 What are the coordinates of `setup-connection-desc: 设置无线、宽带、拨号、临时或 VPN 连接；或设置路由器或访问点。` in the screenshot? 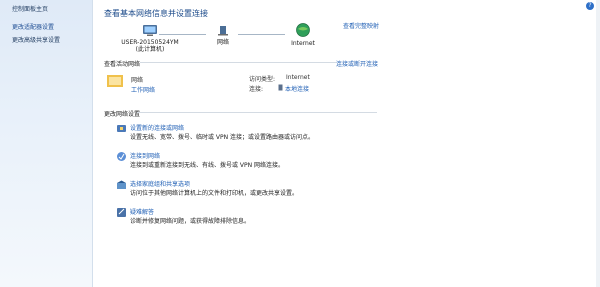 It's located at (222, 137).